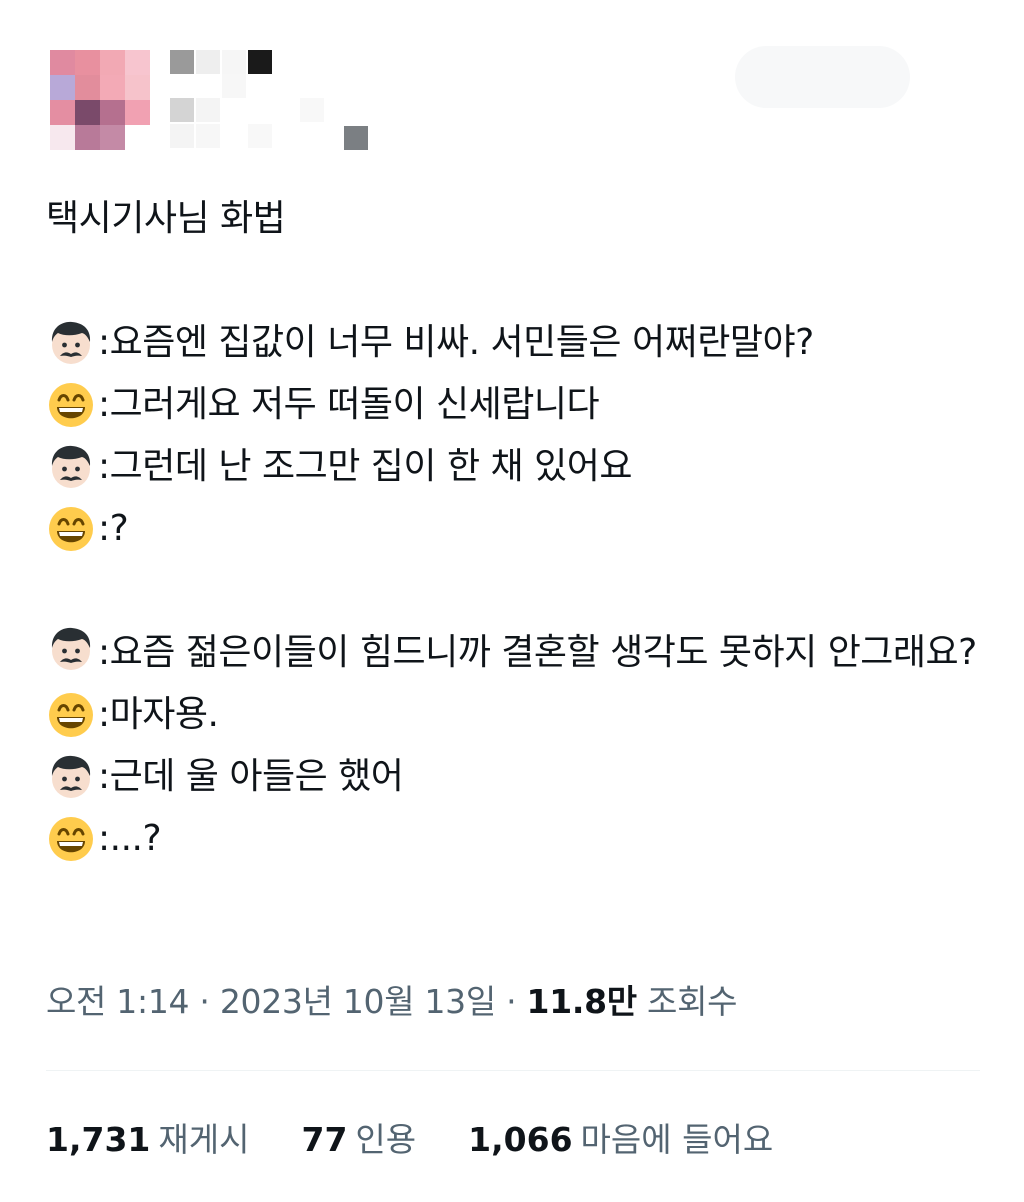  Describe the element at coordinates (358, 1001) in the screenshot. I see `tweet-date: 2023년 10월 13일` at that location.